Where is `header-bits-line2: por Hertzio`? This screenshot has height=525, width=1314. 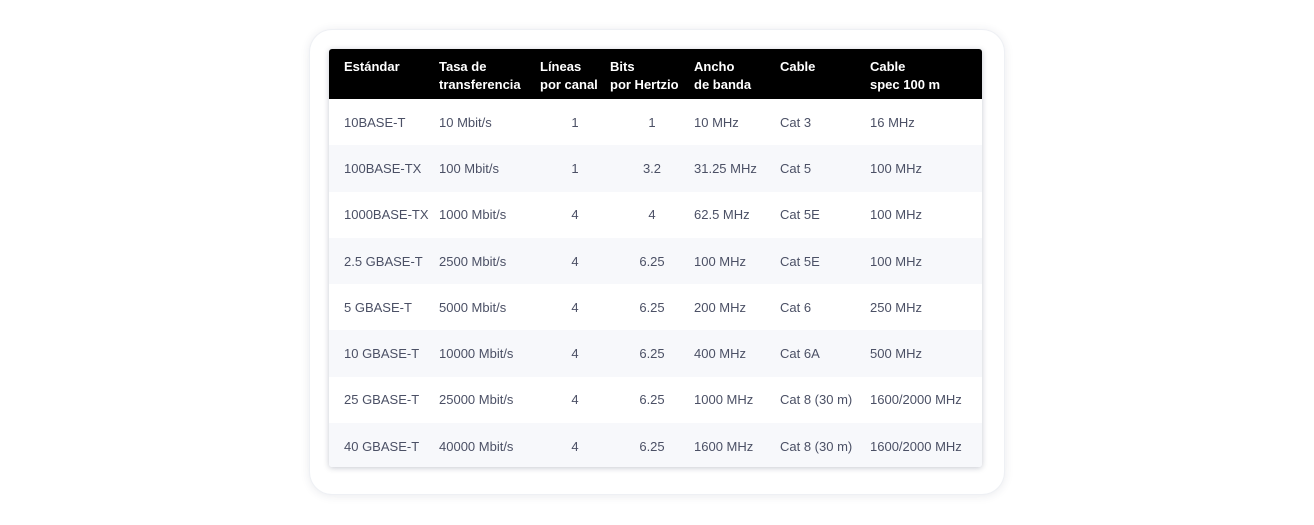
header-bits-line2: por Hertzio is located at coordinates (644, 84).